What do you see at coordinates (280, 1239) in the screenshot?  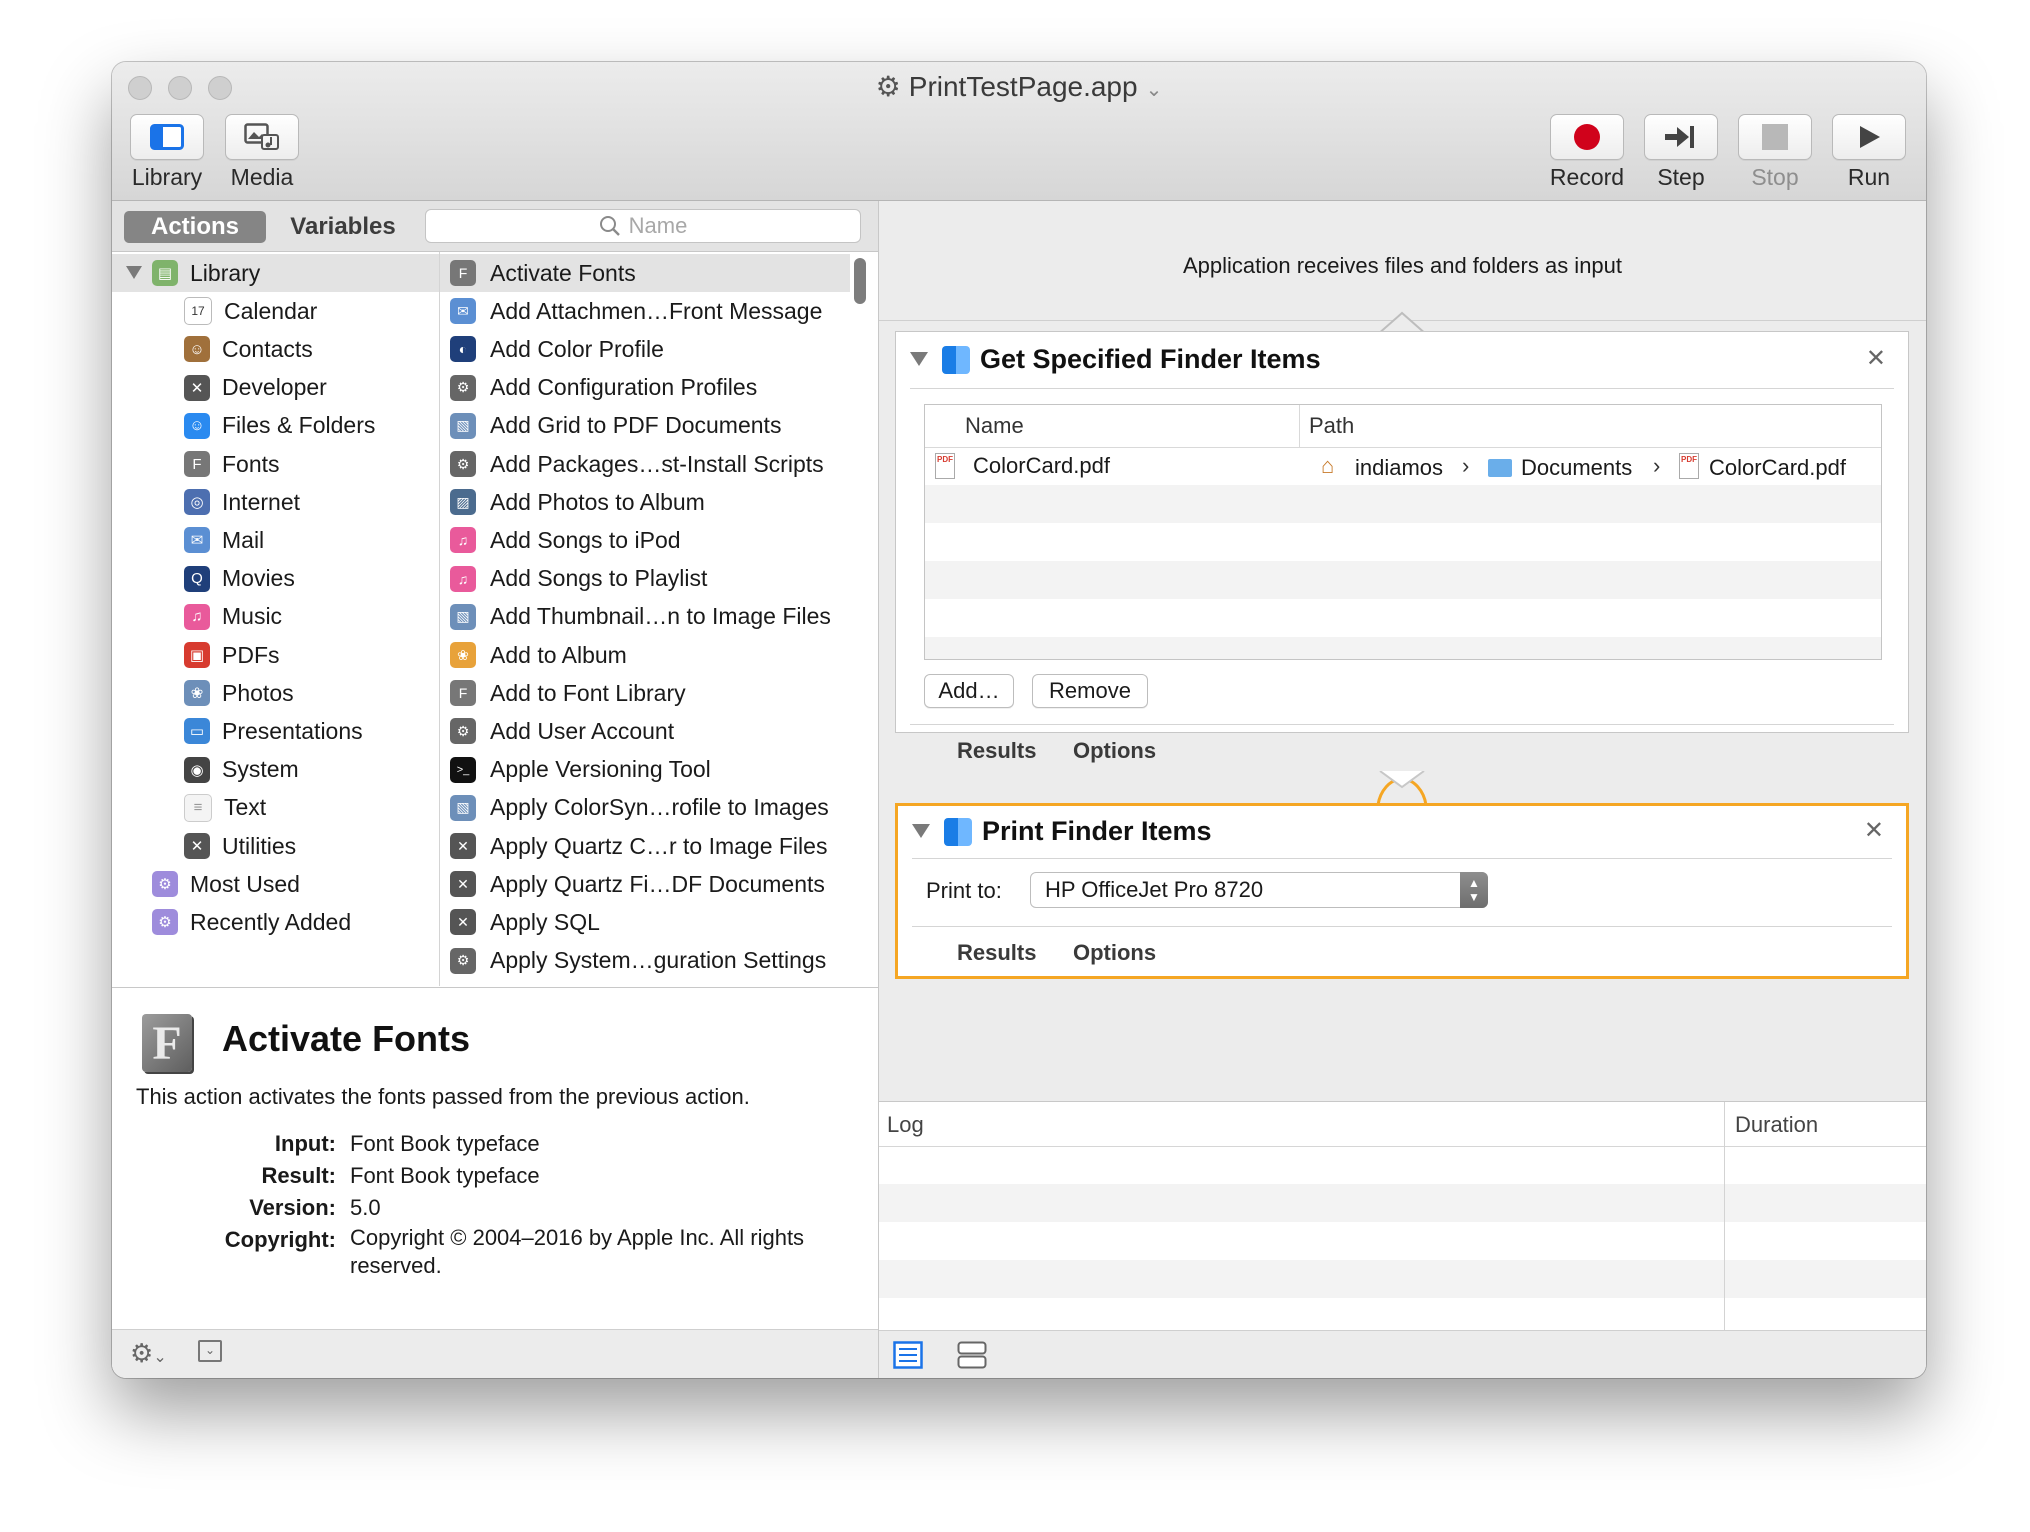 I see `meta-key: Copyright:` at bounding box center [280, 1239].